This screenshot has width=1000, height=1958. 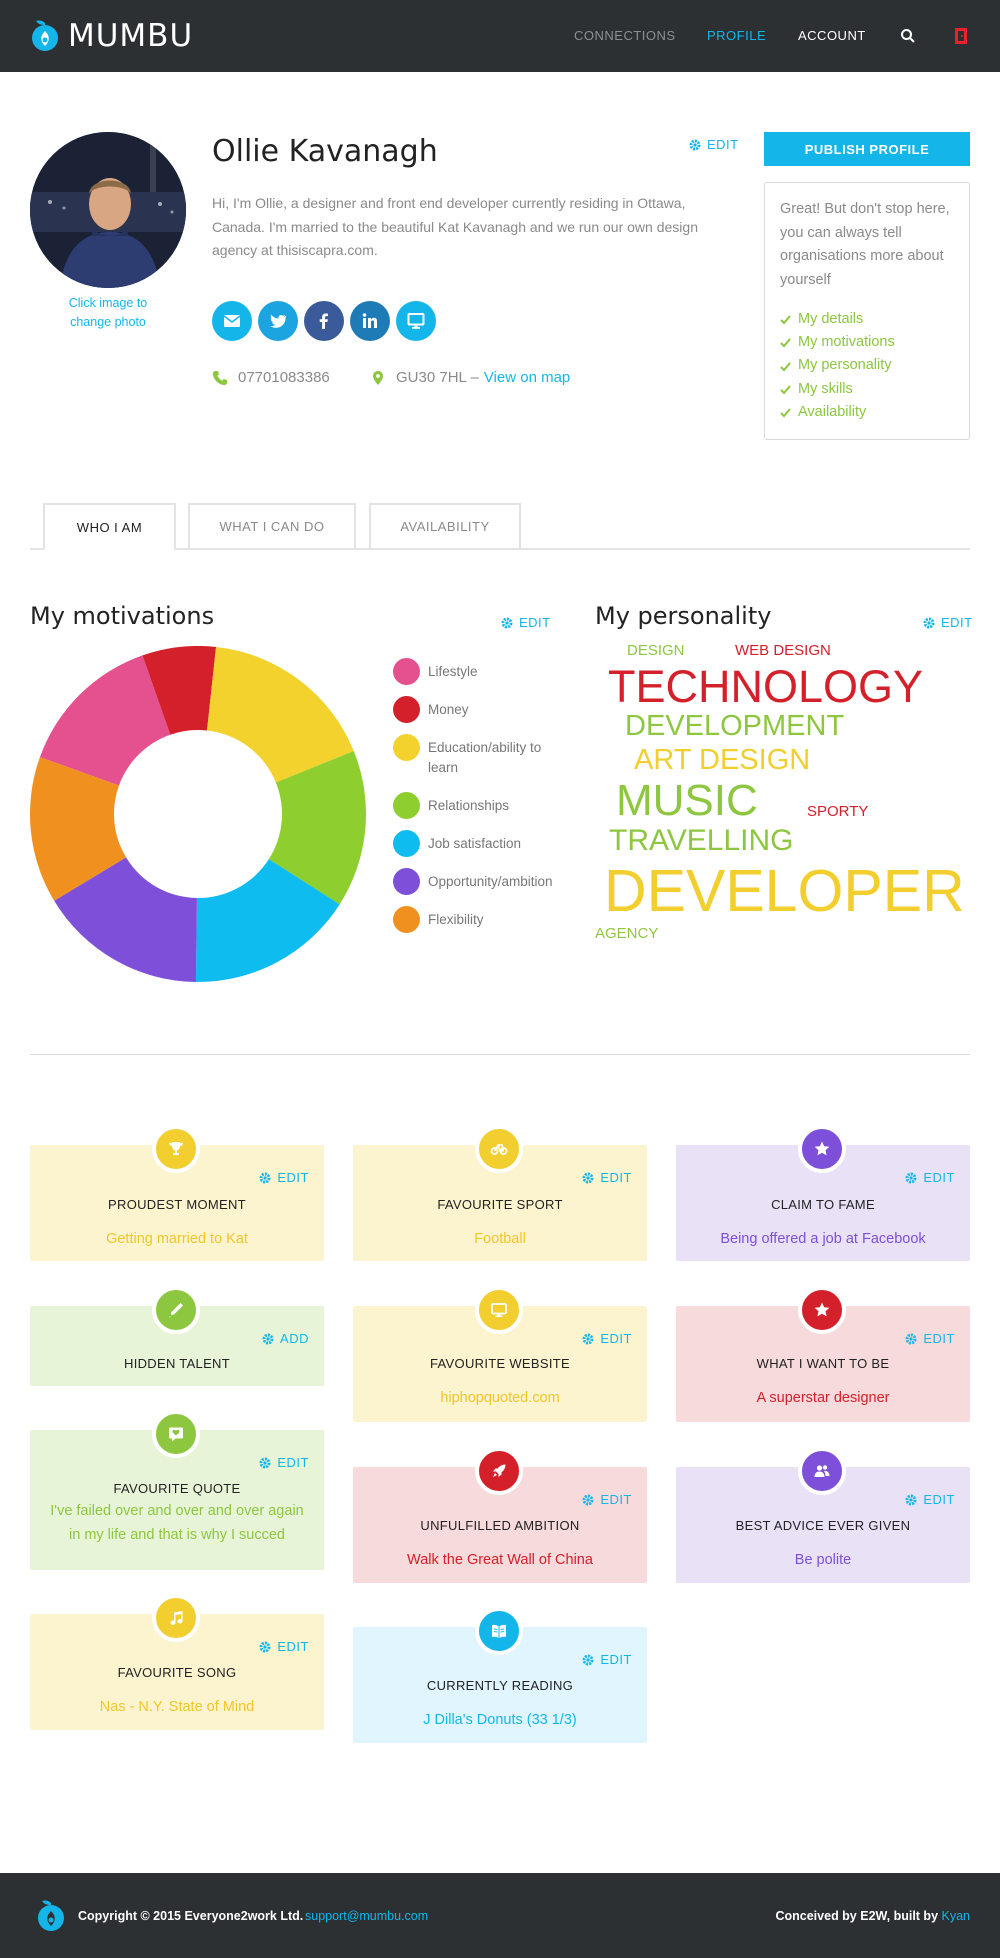 I want to click on kyan-link: Kyan, so click(x=956, y=1916).